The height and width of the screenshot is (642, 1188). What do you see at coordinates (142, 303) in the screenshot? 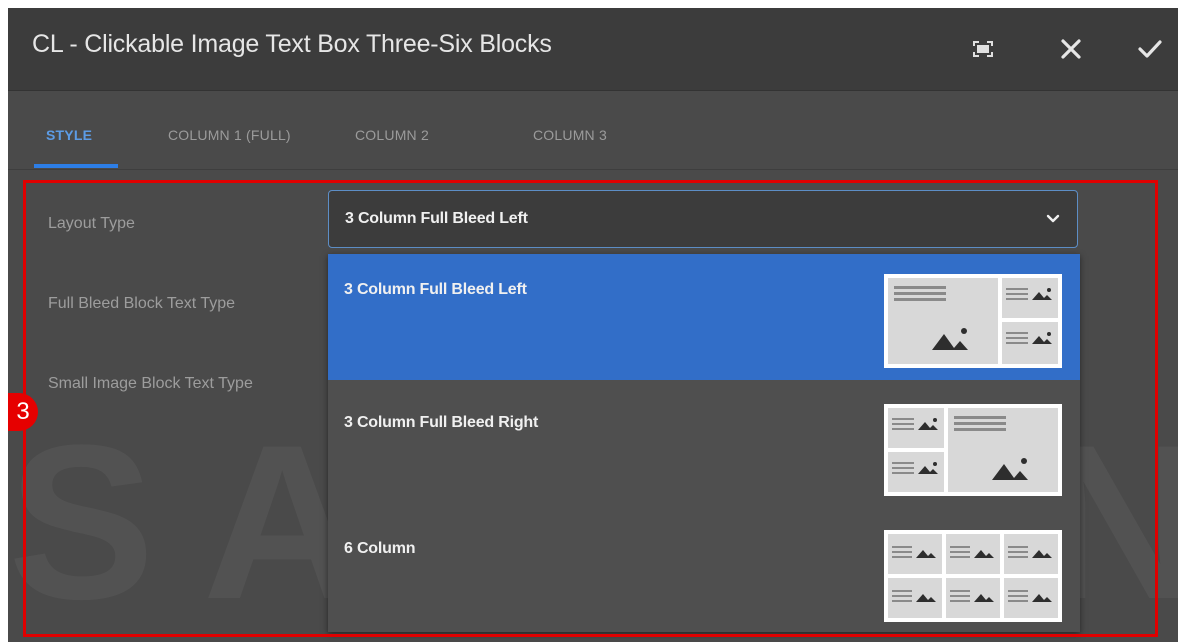
I see `full-bleed-block-text-type-label: Full Bleed Block Text Type` at bounding box center [142, 303].